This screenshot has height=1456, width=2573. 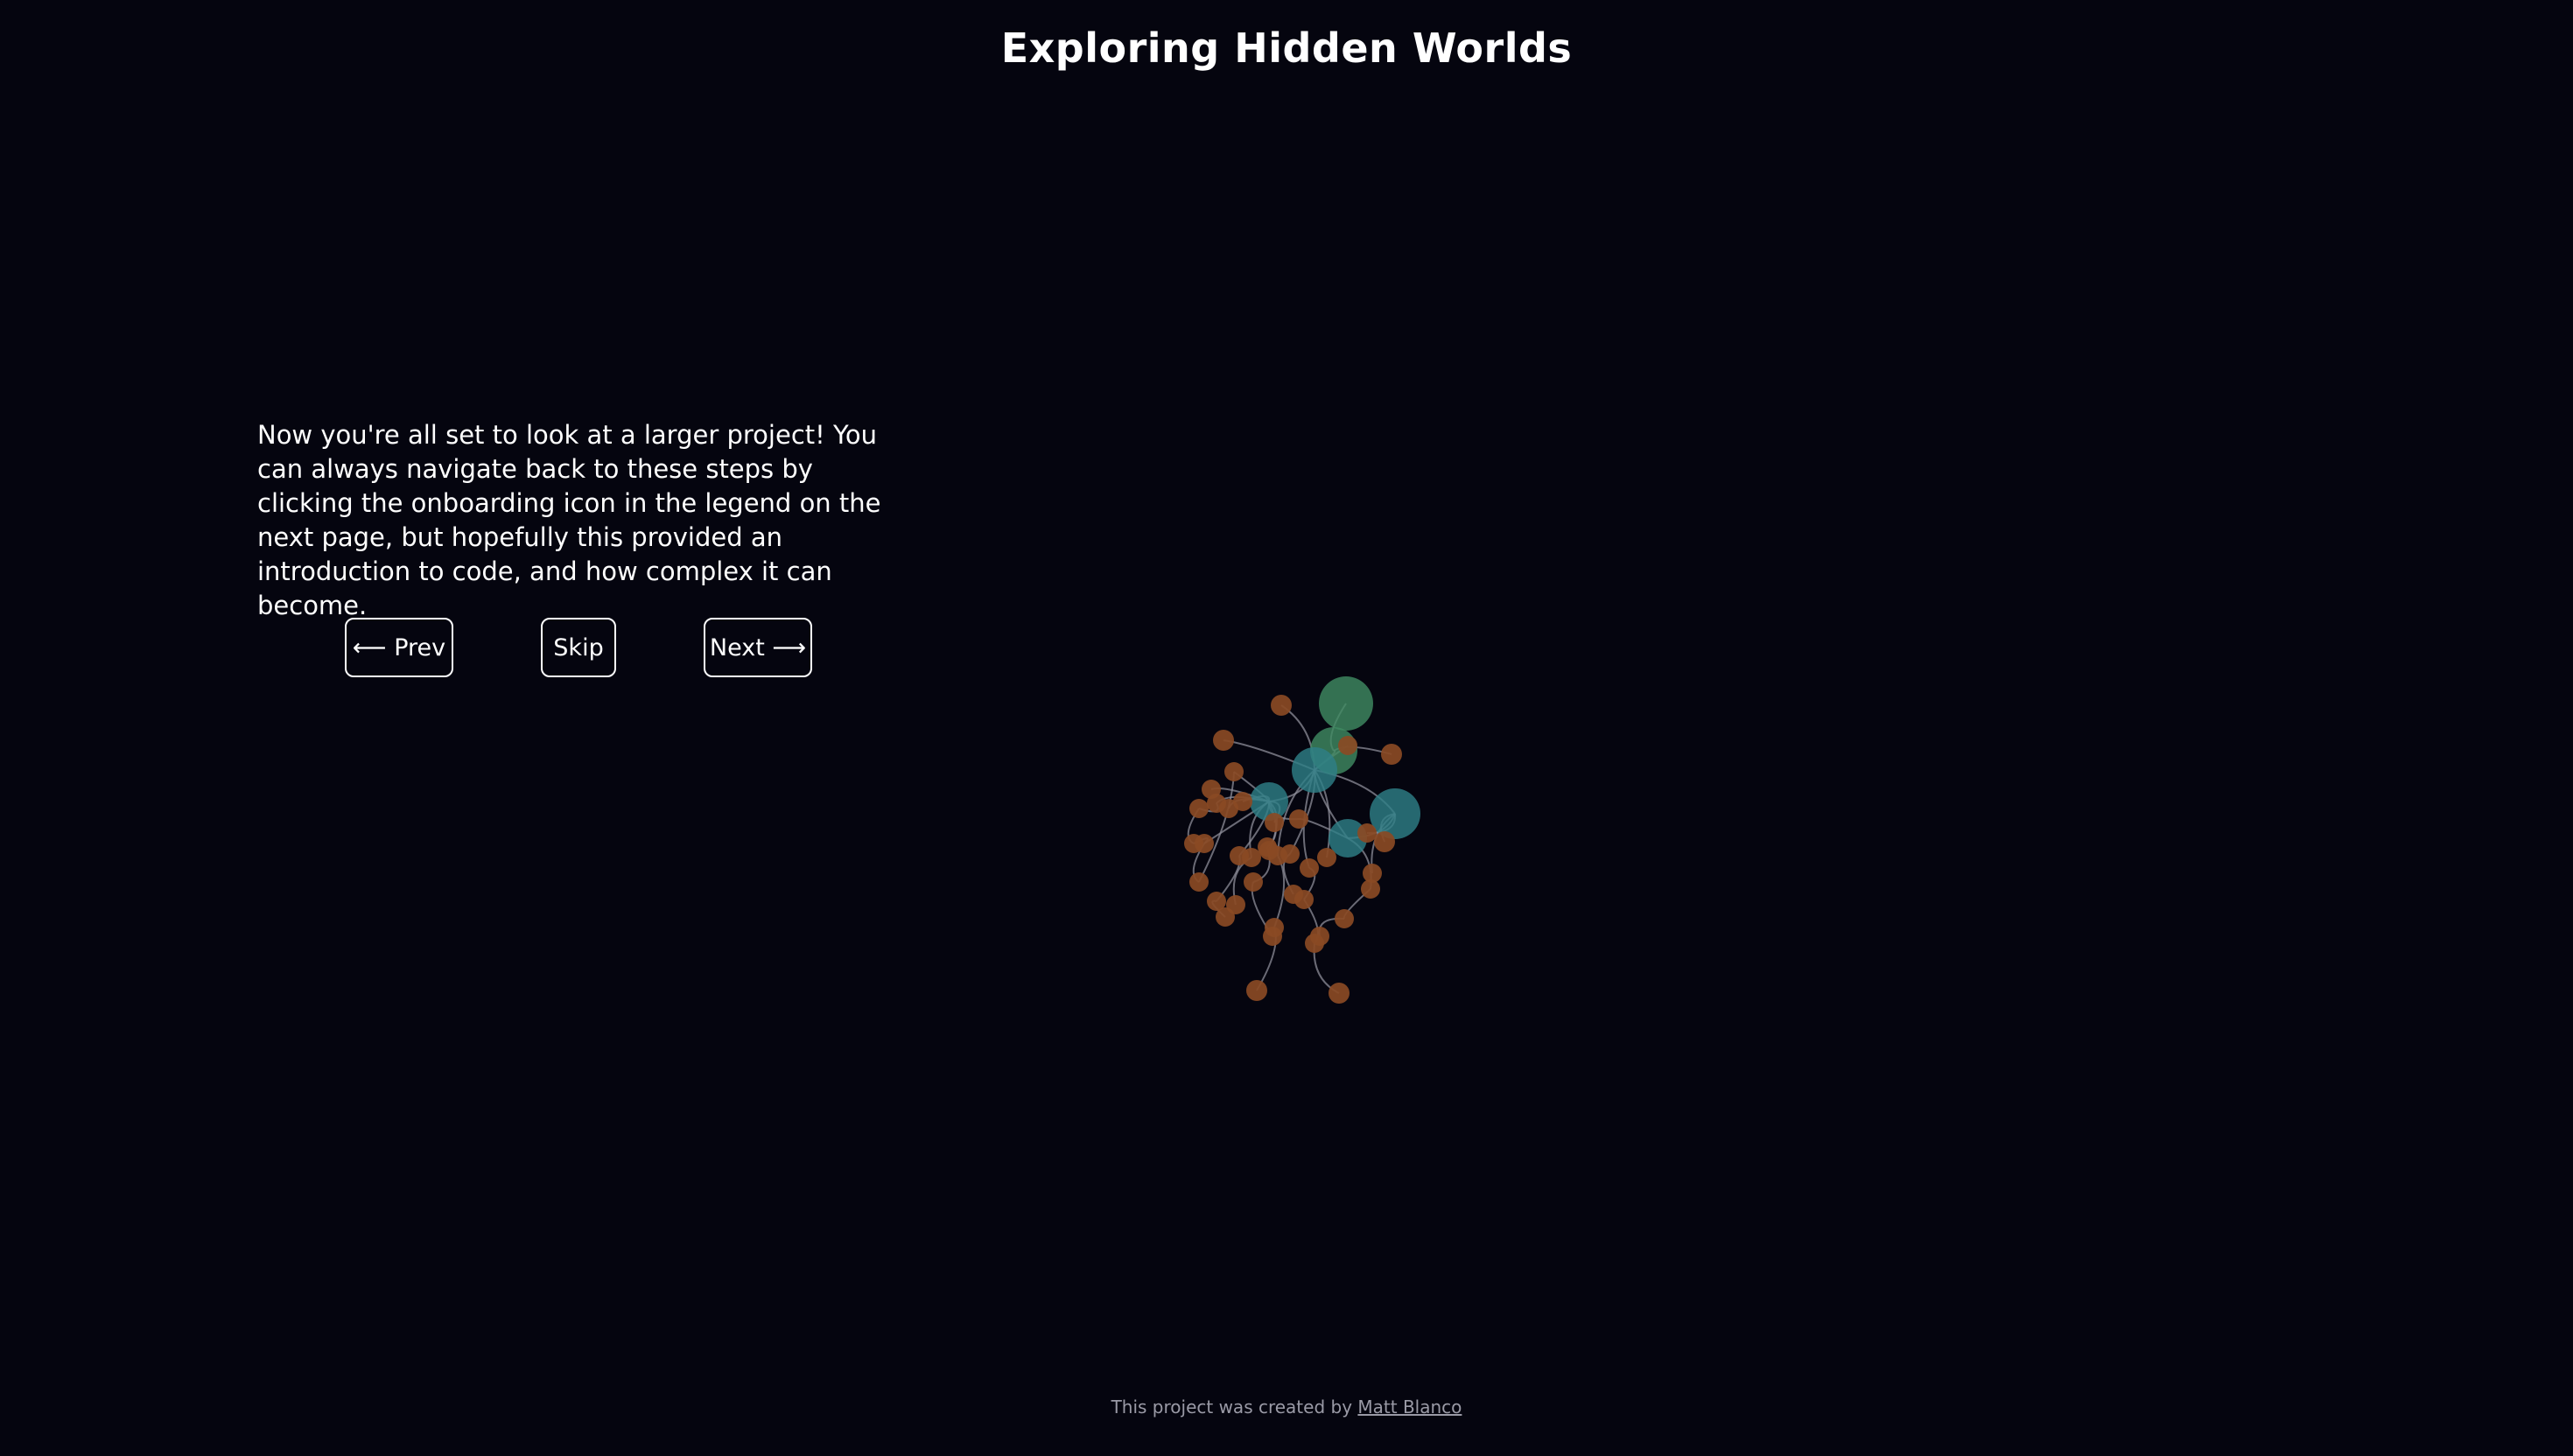 What do you see at coordinates (369, 648) in the screenshot?
I see `arrow-left-icon: ⟵` at bounding box center [369, 648].